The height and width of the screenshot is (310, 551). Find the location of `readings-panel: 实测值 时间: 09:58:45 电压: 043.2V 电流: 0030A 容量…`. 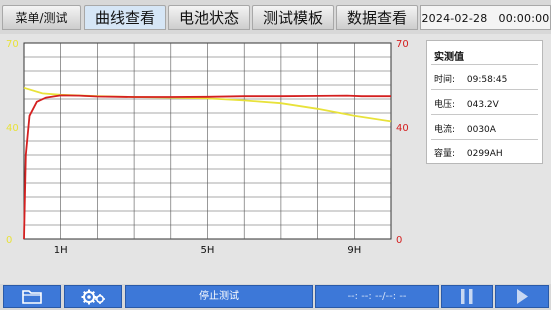

readings-panel: 实测值 时间: 09:58:45 电压: 043.2V 电流: 0030A 容量… is located at coordinates (484, 102).